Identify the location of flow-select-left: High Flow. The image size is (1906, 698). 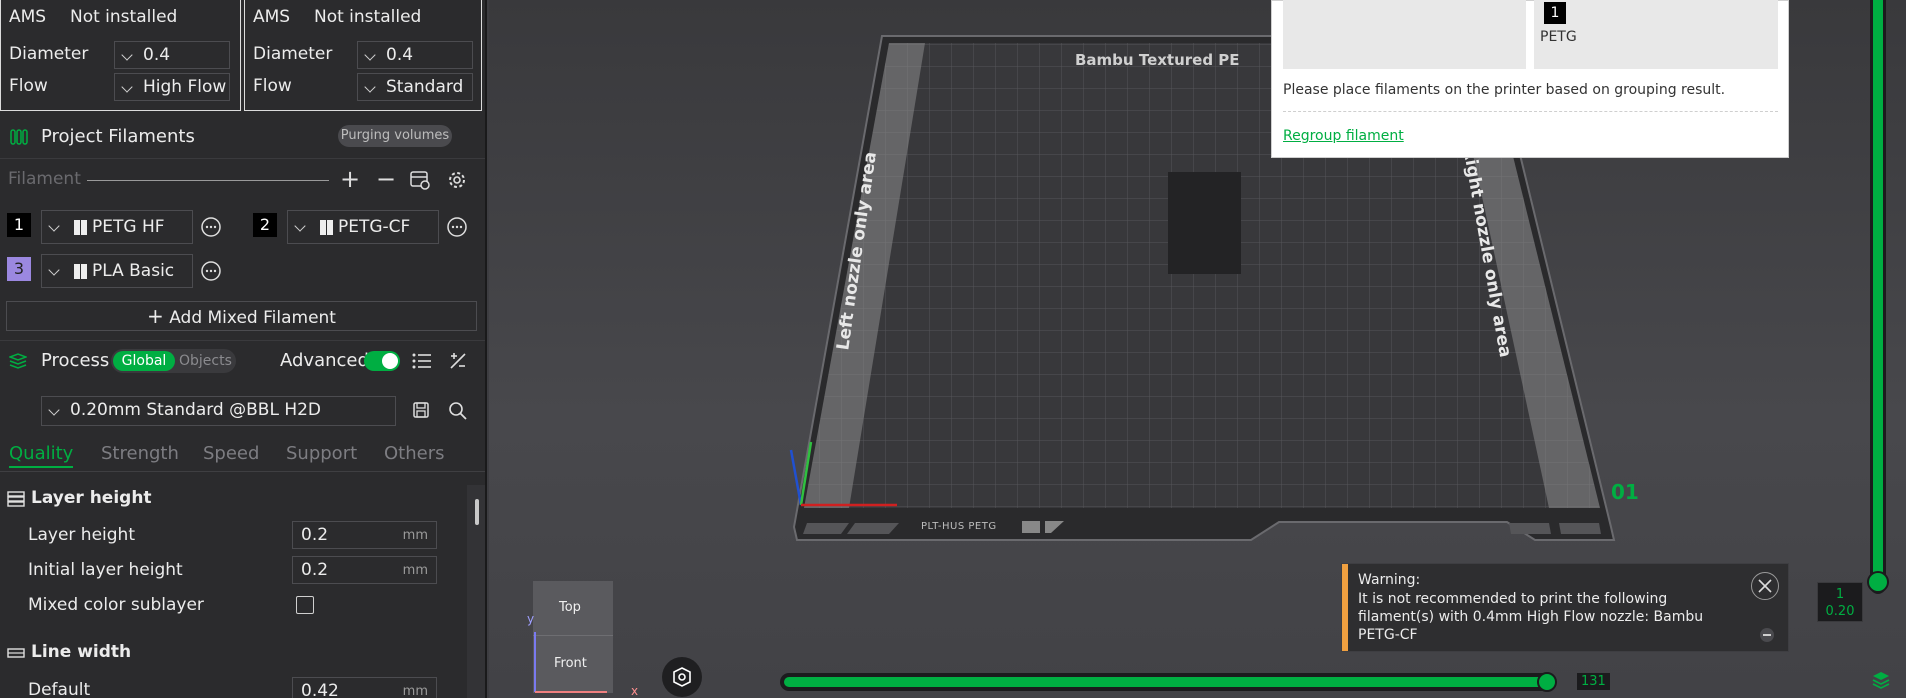
(172, 87).